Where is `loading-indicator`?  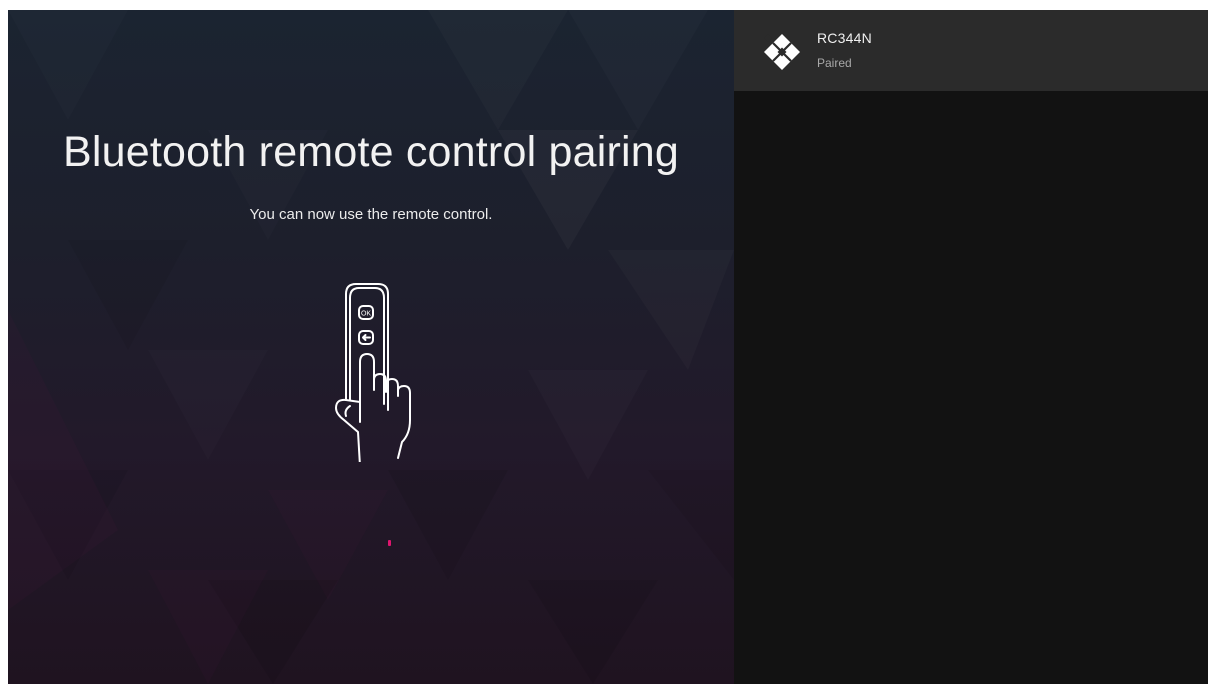 loading-indicator is located at coordinates (389, 543).